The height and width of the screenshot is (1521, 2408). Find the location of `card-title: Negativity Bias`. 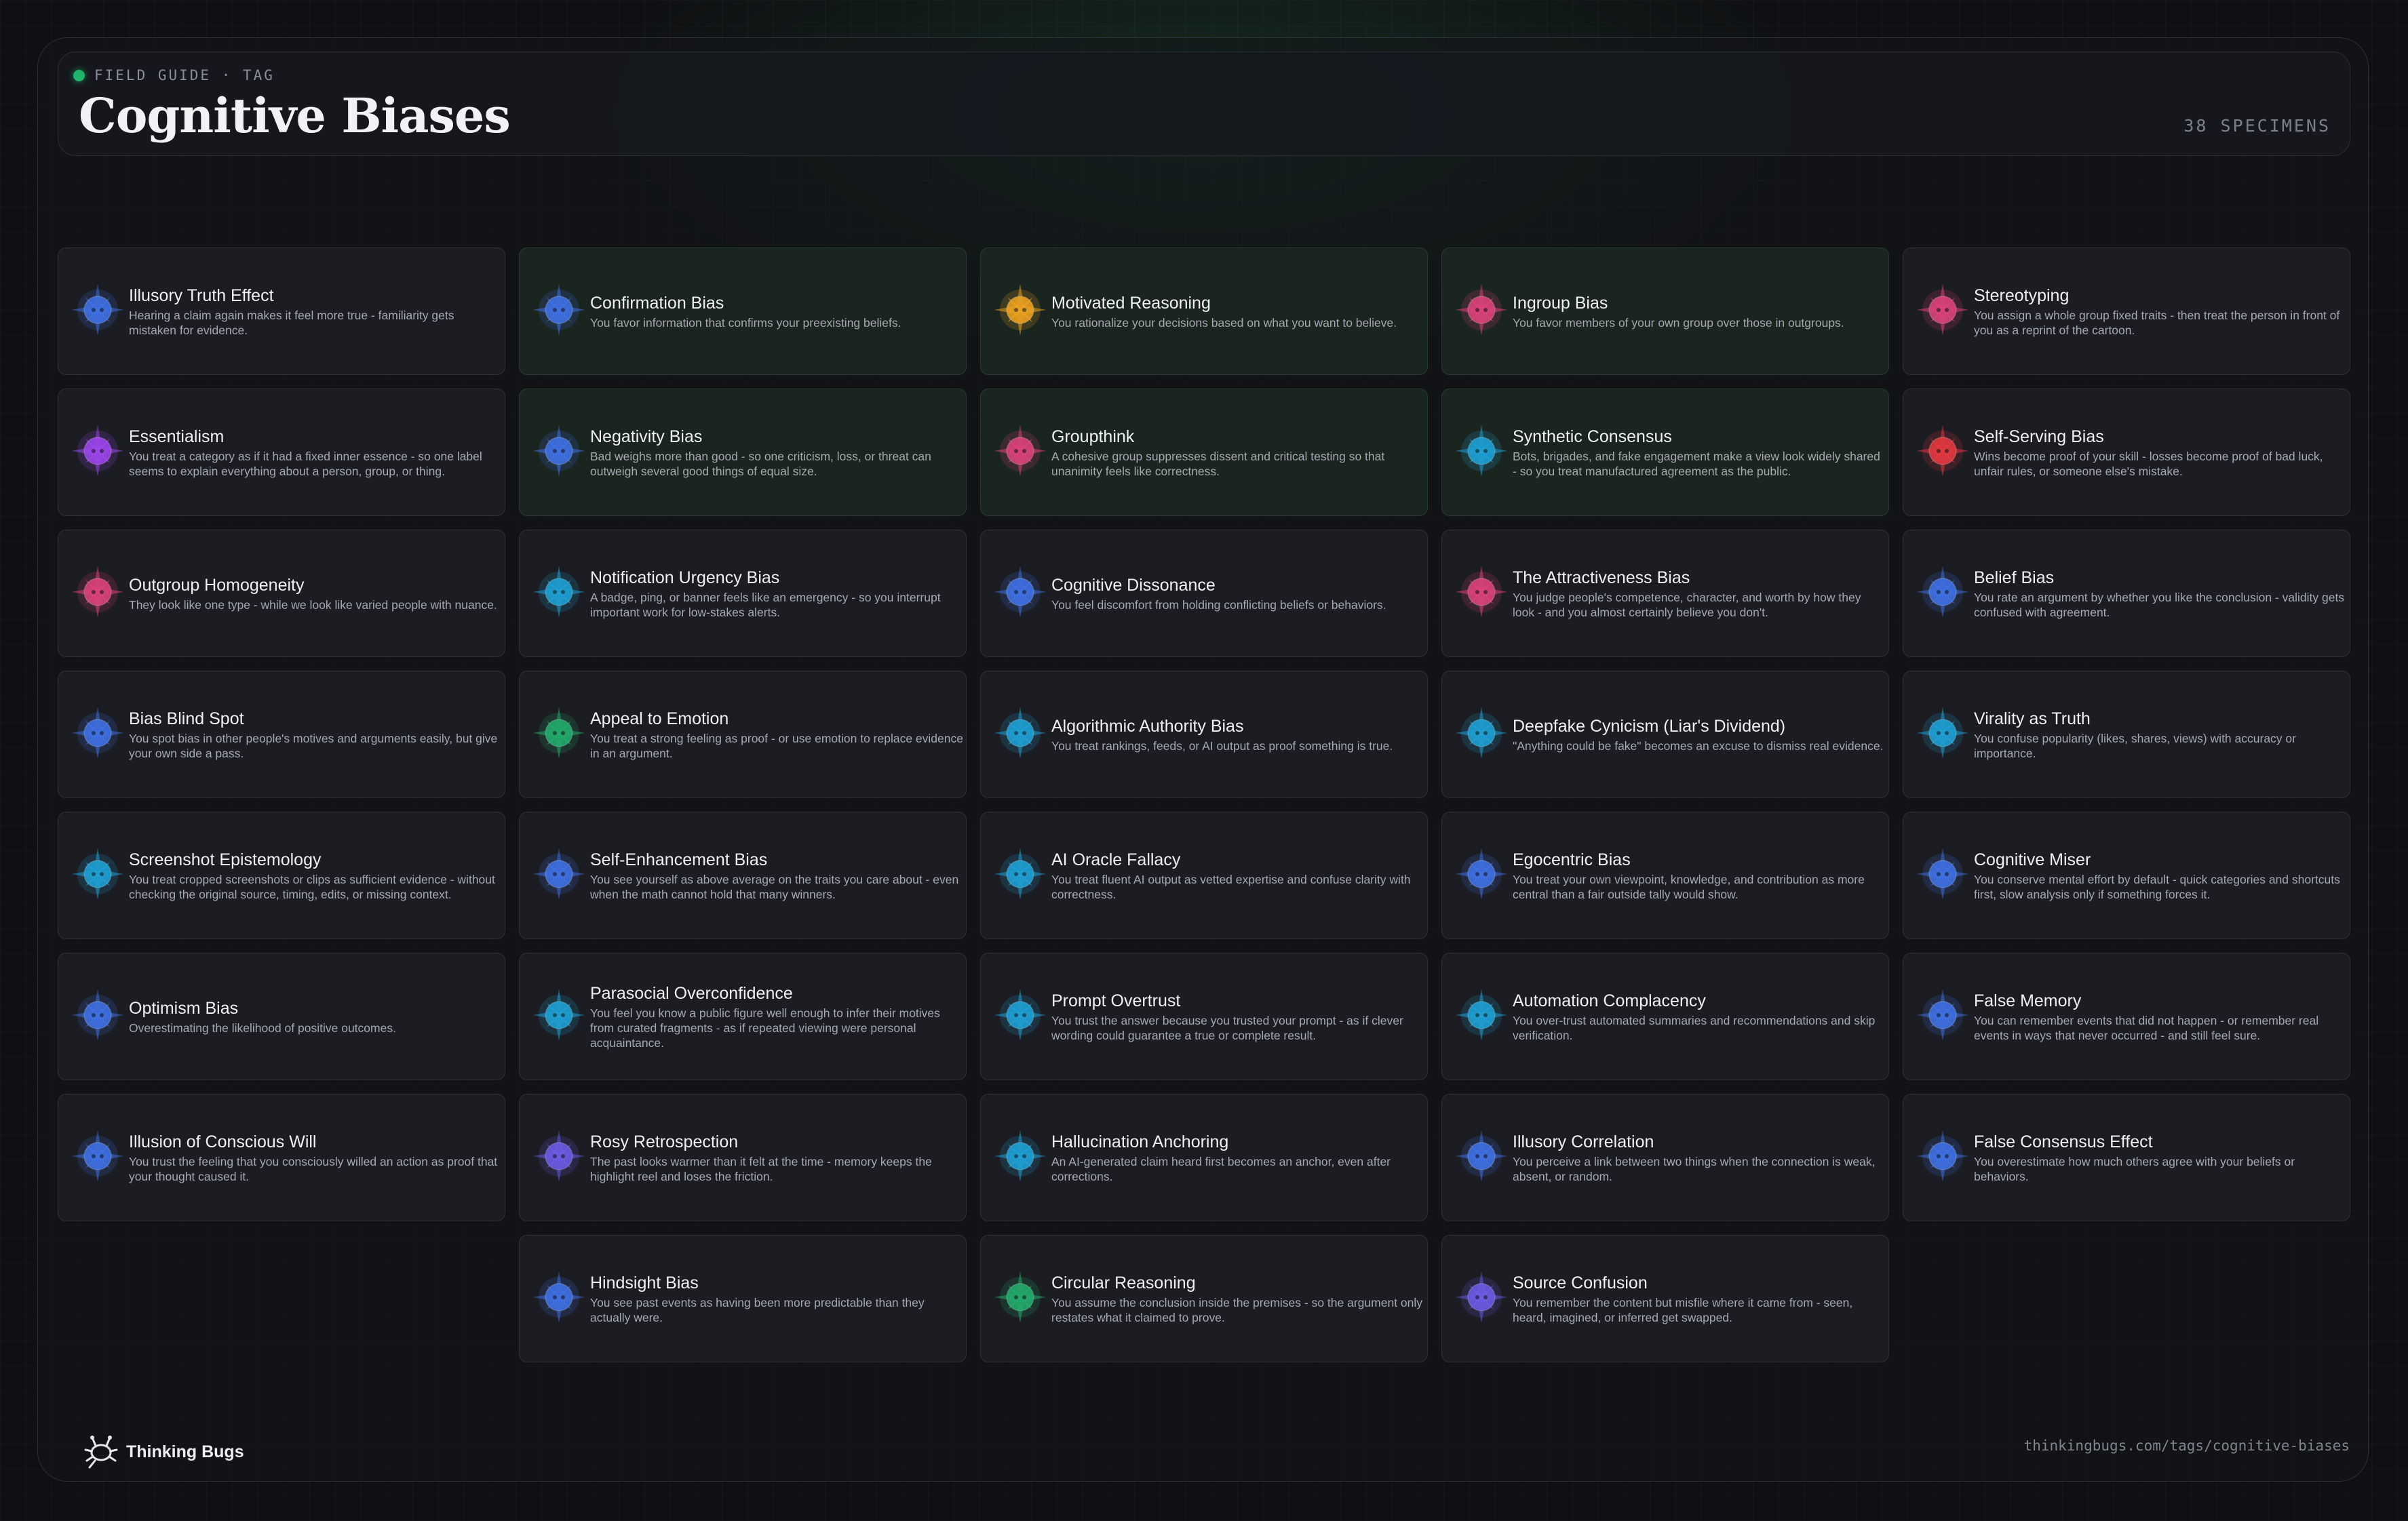

card-title: Negativity Bias is located at coordinates (646, 436).